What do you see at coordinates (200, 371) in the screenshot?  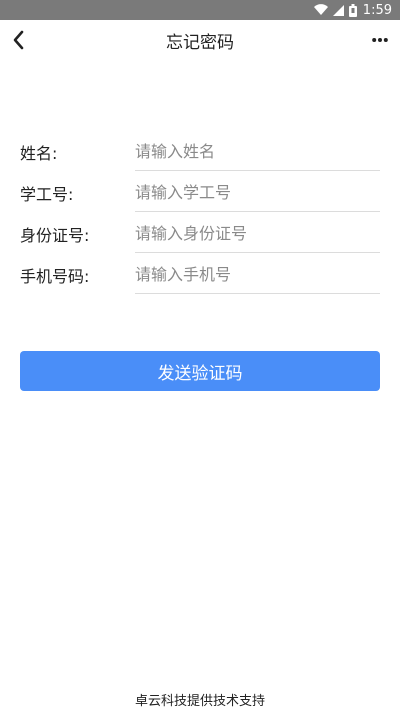 I see `send-code-button: 发送验证码` at bounding box center [200, 371].